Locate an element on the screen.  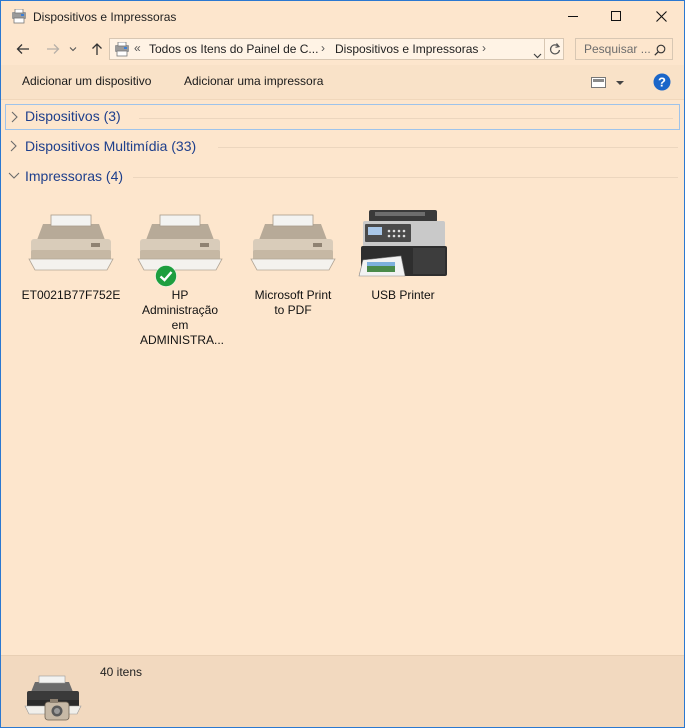
minimize-icon is located at coordinates (573, 16).